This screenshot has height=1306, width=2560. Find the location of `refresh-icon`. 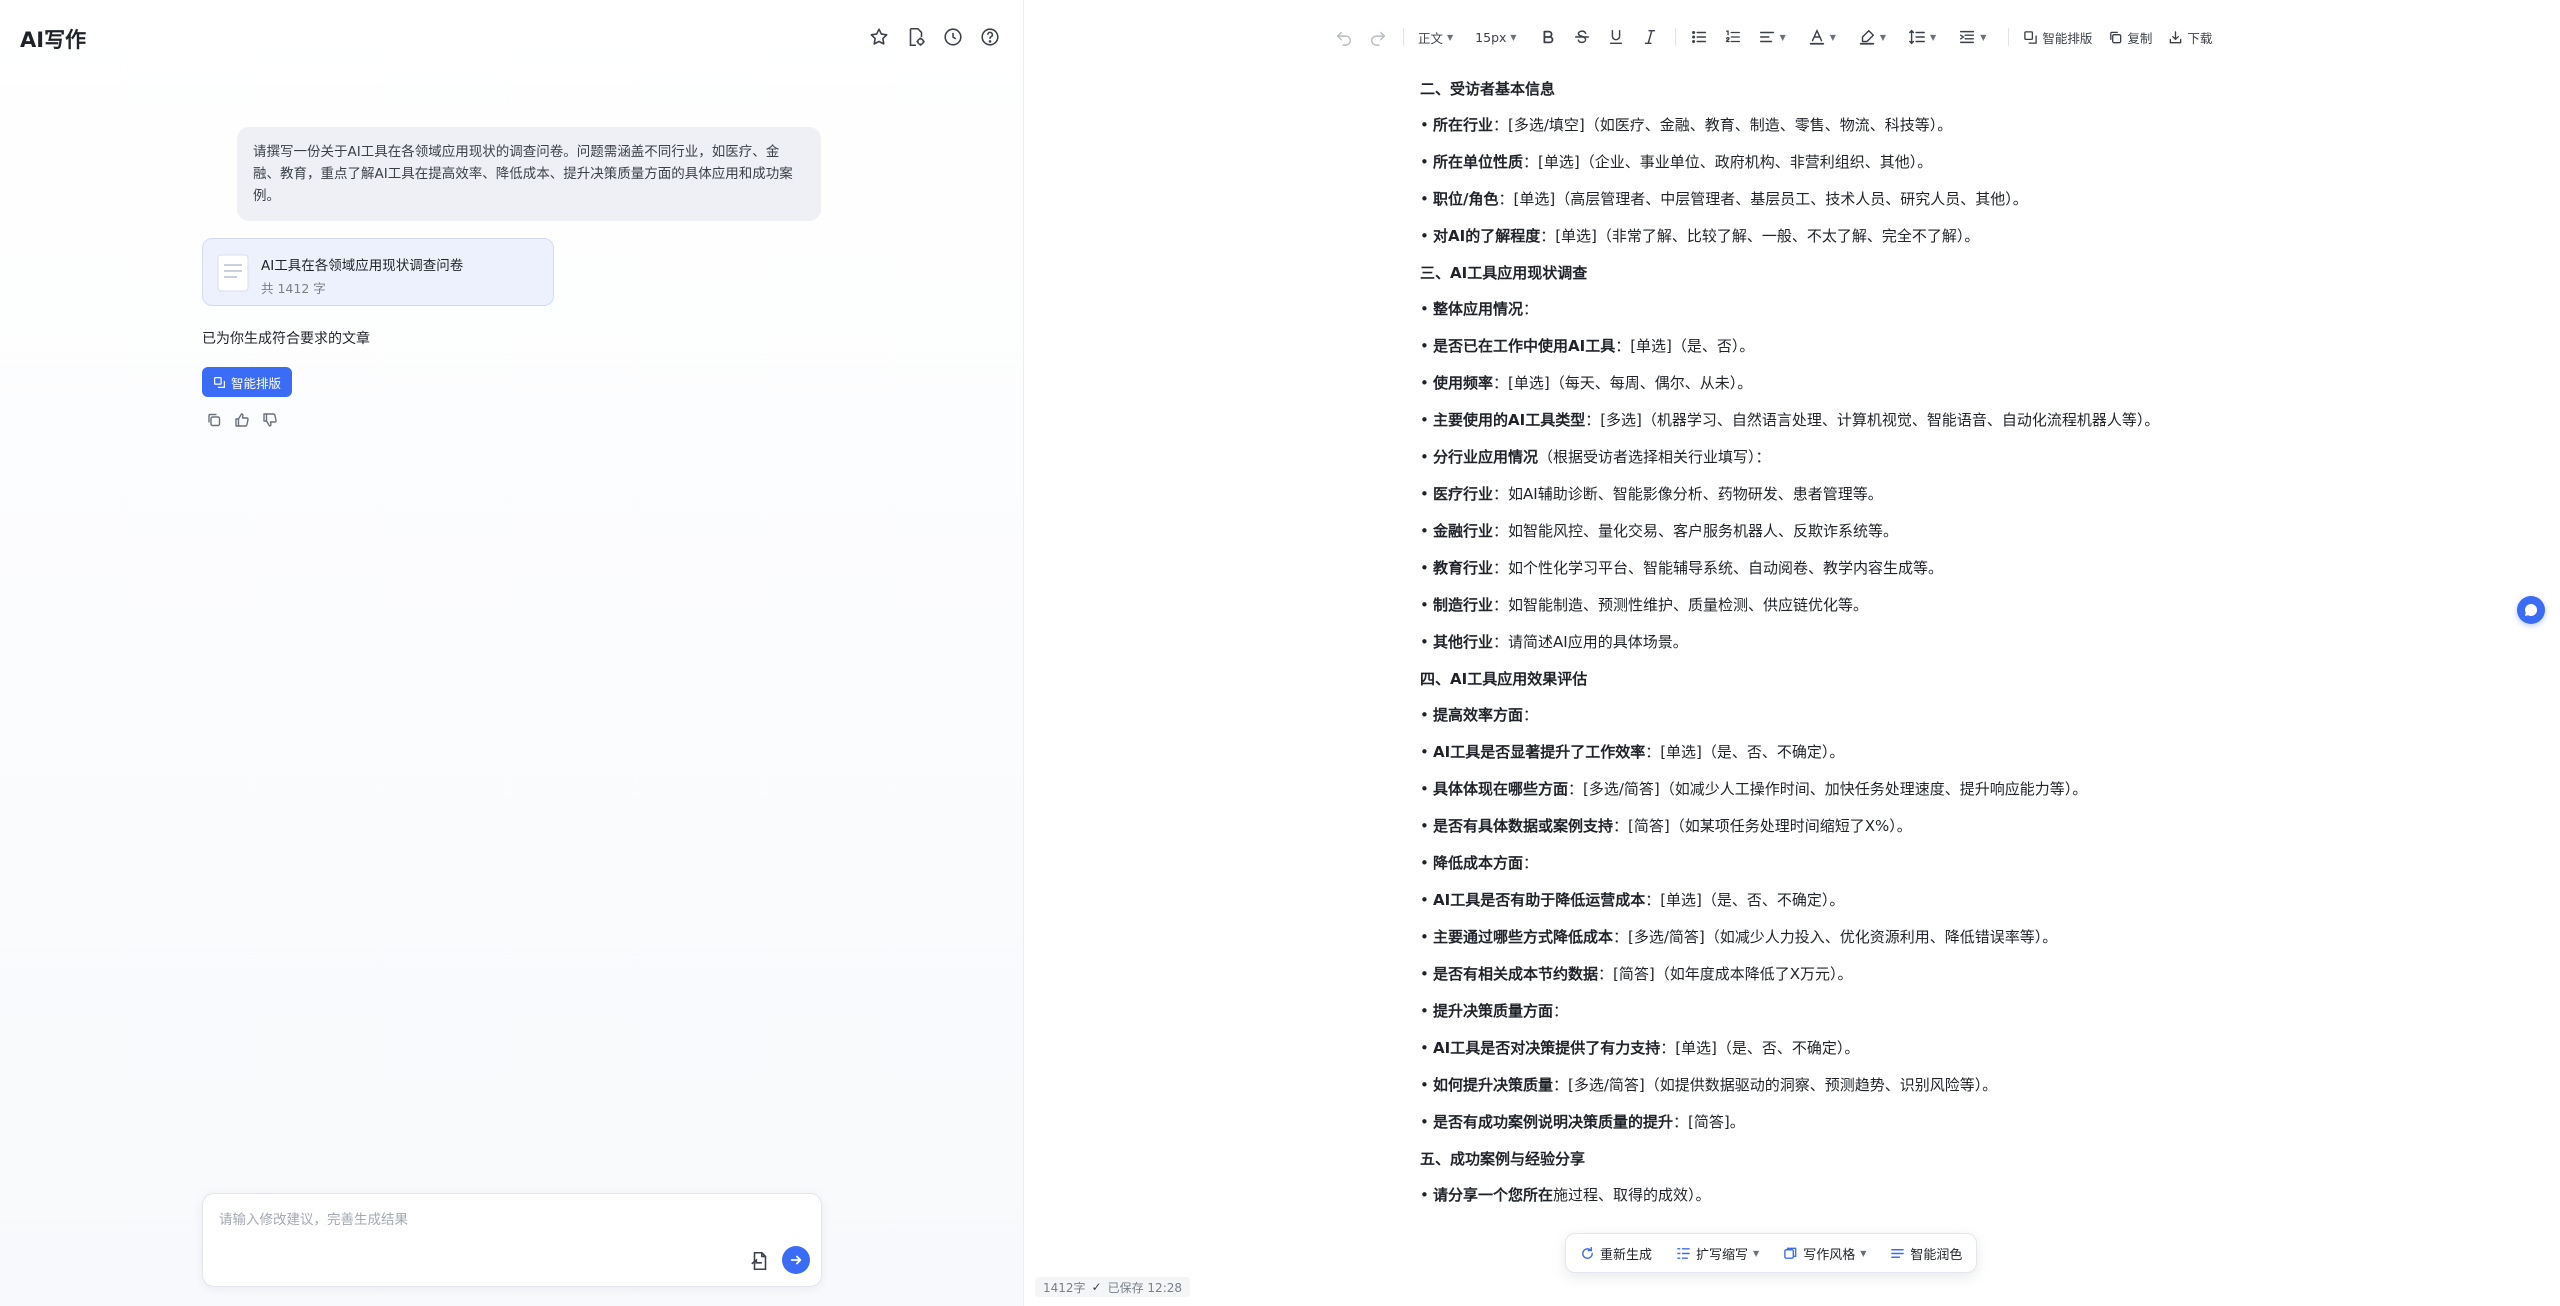

refresh-icon is located at coordinates (1587, 1252).